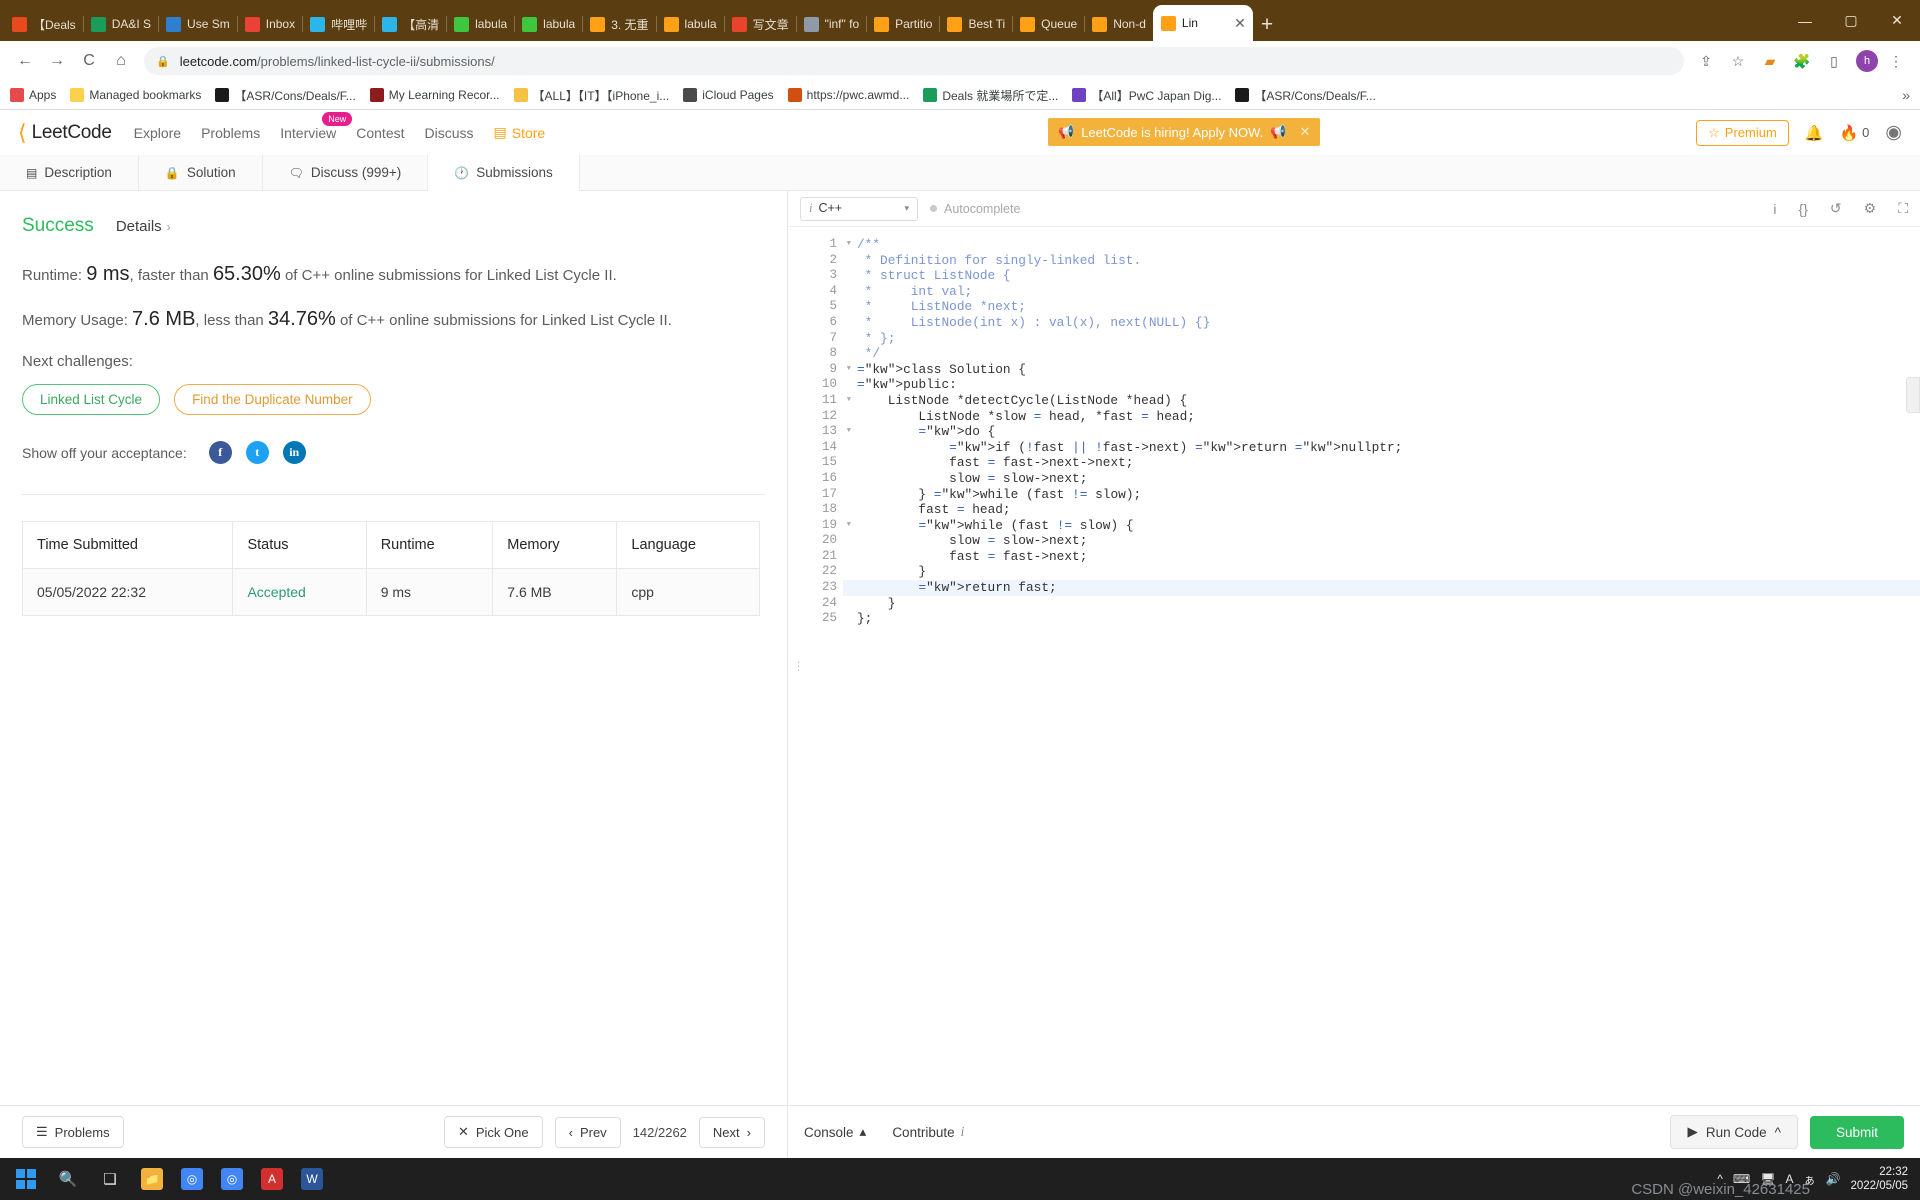 The width and height of the screenshot is (1920, 1200). Describe the element at coordinates (121, 61) in the screenshot. I see `home-button: ⌂` at that location.